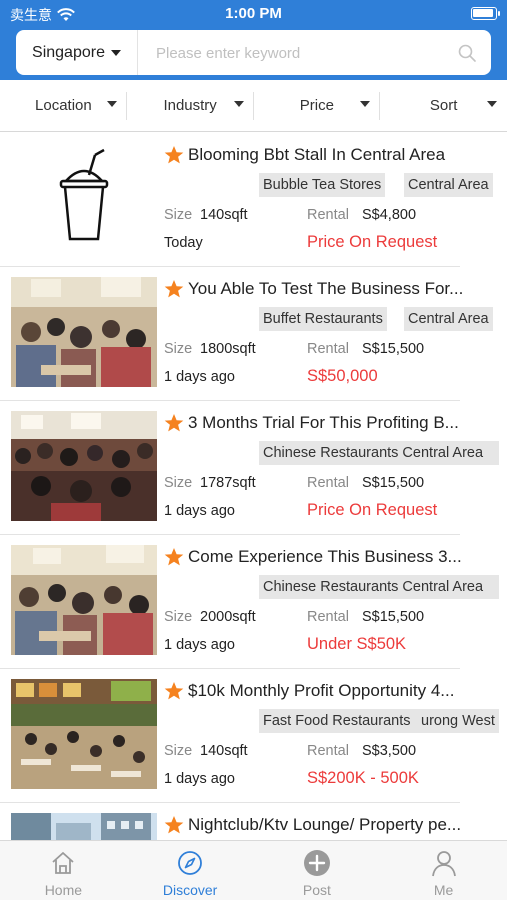 This screenshot has width=507, height=900. I want to click on rental-value: S$4,800, so click(389, 215).